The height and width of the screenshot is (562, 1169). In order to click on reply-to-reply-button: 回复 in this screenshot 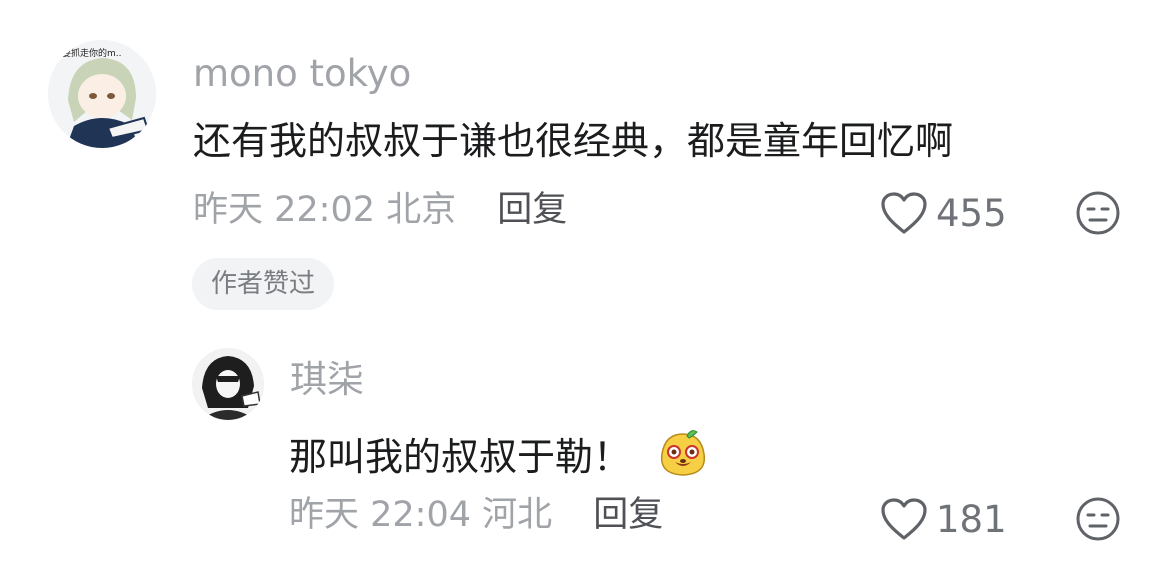, I will do `click(628, 515)`.